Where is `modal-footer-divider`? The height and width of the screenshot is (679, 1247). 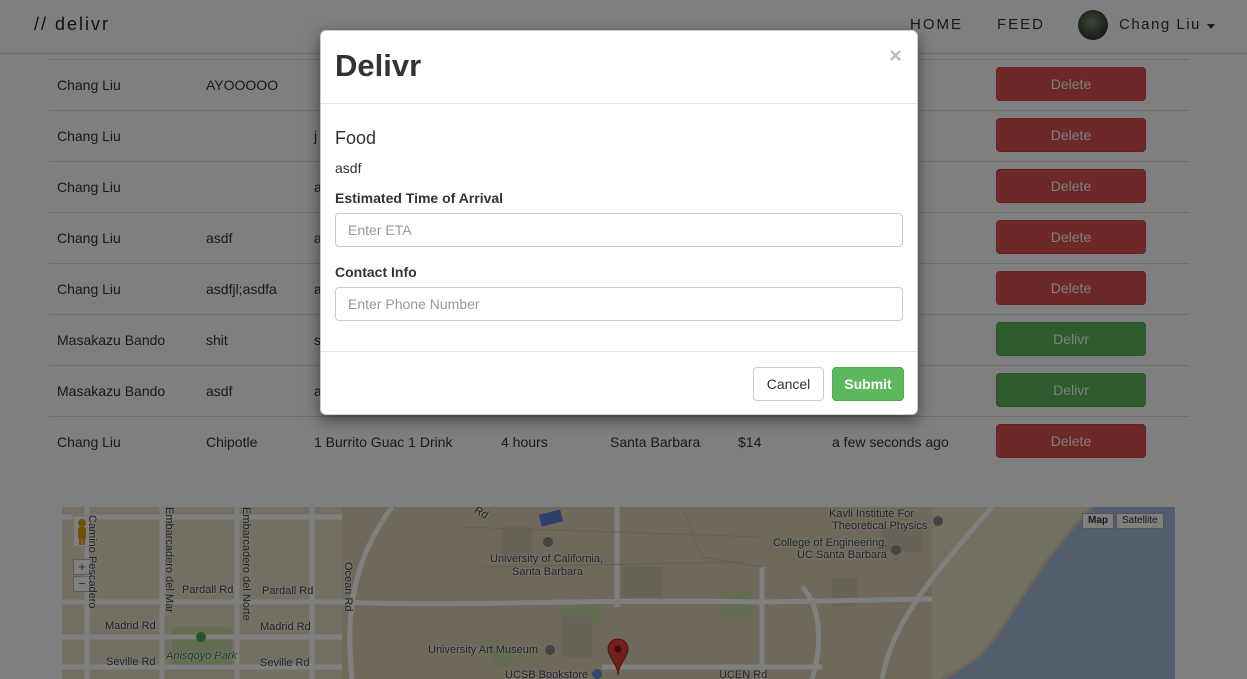
modal-footer-divider is located at coordinates (619, 351).